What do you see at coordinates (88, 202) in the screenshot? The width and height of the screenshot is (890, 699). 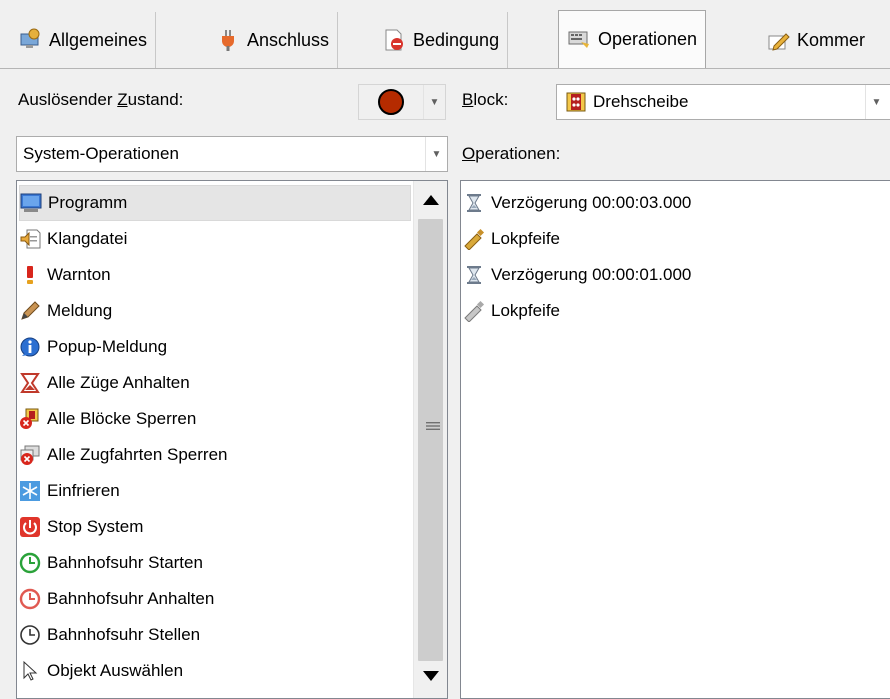 I see `system-op-label: Programm` at bounding box center [88, 202].